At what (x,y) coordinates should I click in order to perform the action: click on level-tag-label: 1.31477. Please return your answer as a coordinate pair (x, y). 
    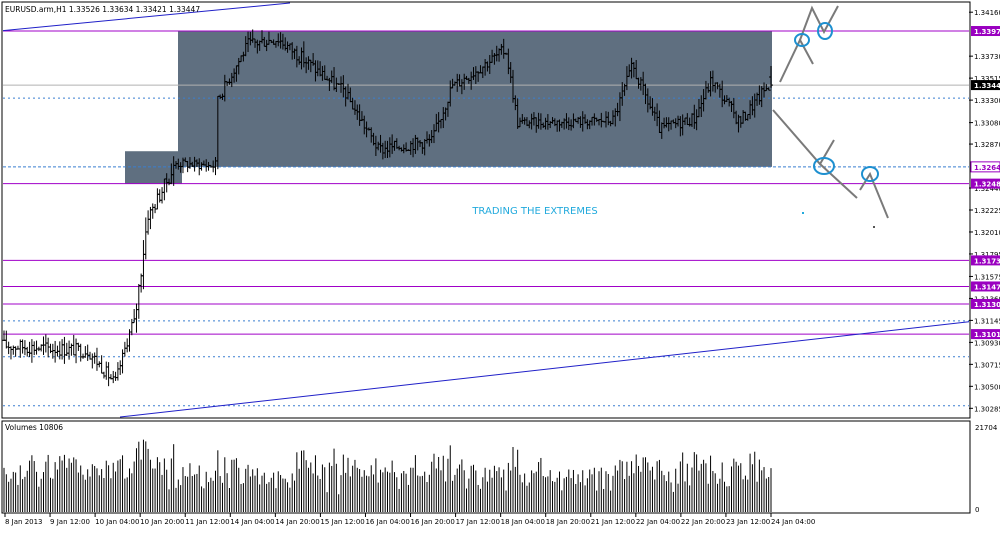
    Looking at the image, I should click on (987, 287).